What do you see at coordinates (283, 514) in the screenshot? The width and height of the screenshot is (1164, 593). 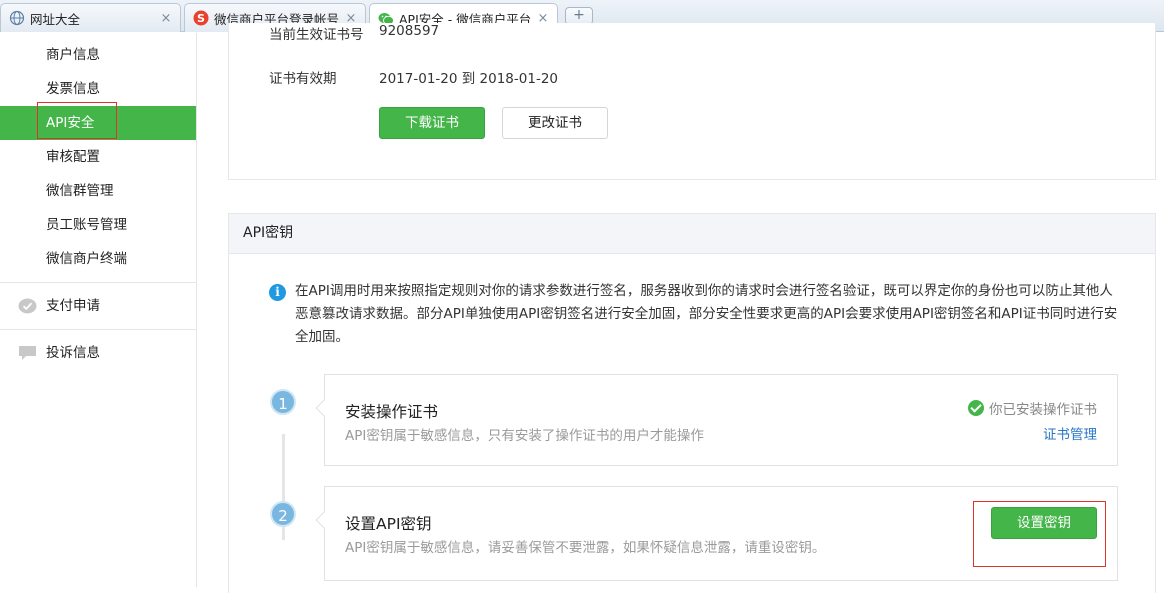 I see `step-number: 2` at bounding box center [283, 514].